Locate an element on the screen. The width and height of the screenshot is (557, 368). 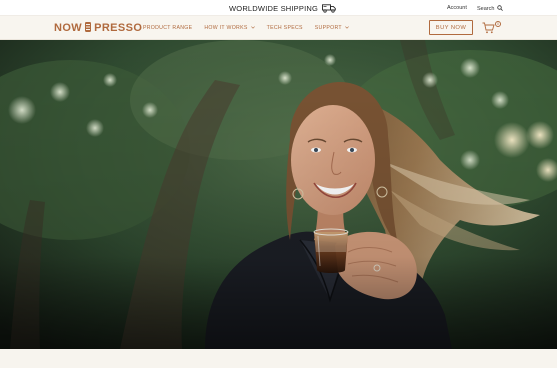
account-link: Account is located at coordinates (457, 8).